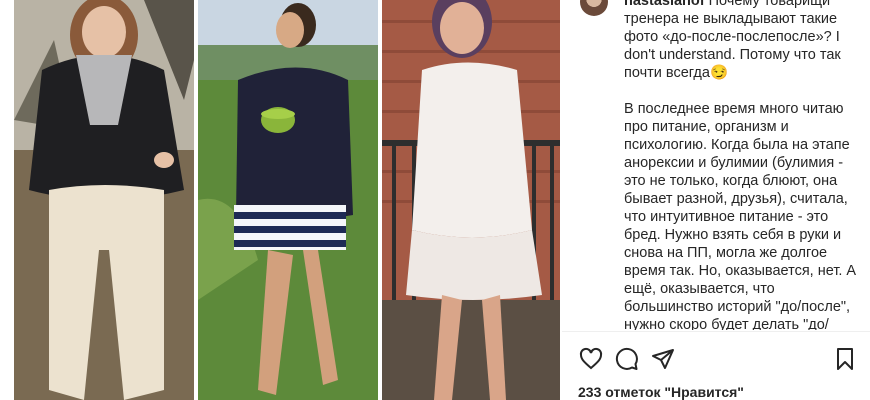  Describe the element at coordinates (663, 359) in the screenshot. I see `share-icon` at that location.